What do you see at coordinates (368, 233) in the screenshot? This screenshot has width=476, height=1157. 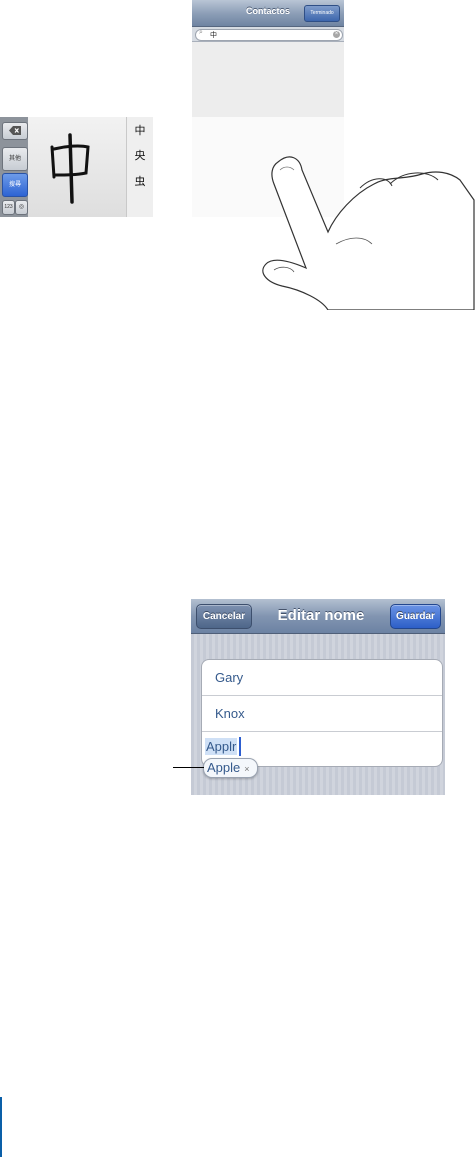 I see `hand-illustration` at bounding box center [368, 233].